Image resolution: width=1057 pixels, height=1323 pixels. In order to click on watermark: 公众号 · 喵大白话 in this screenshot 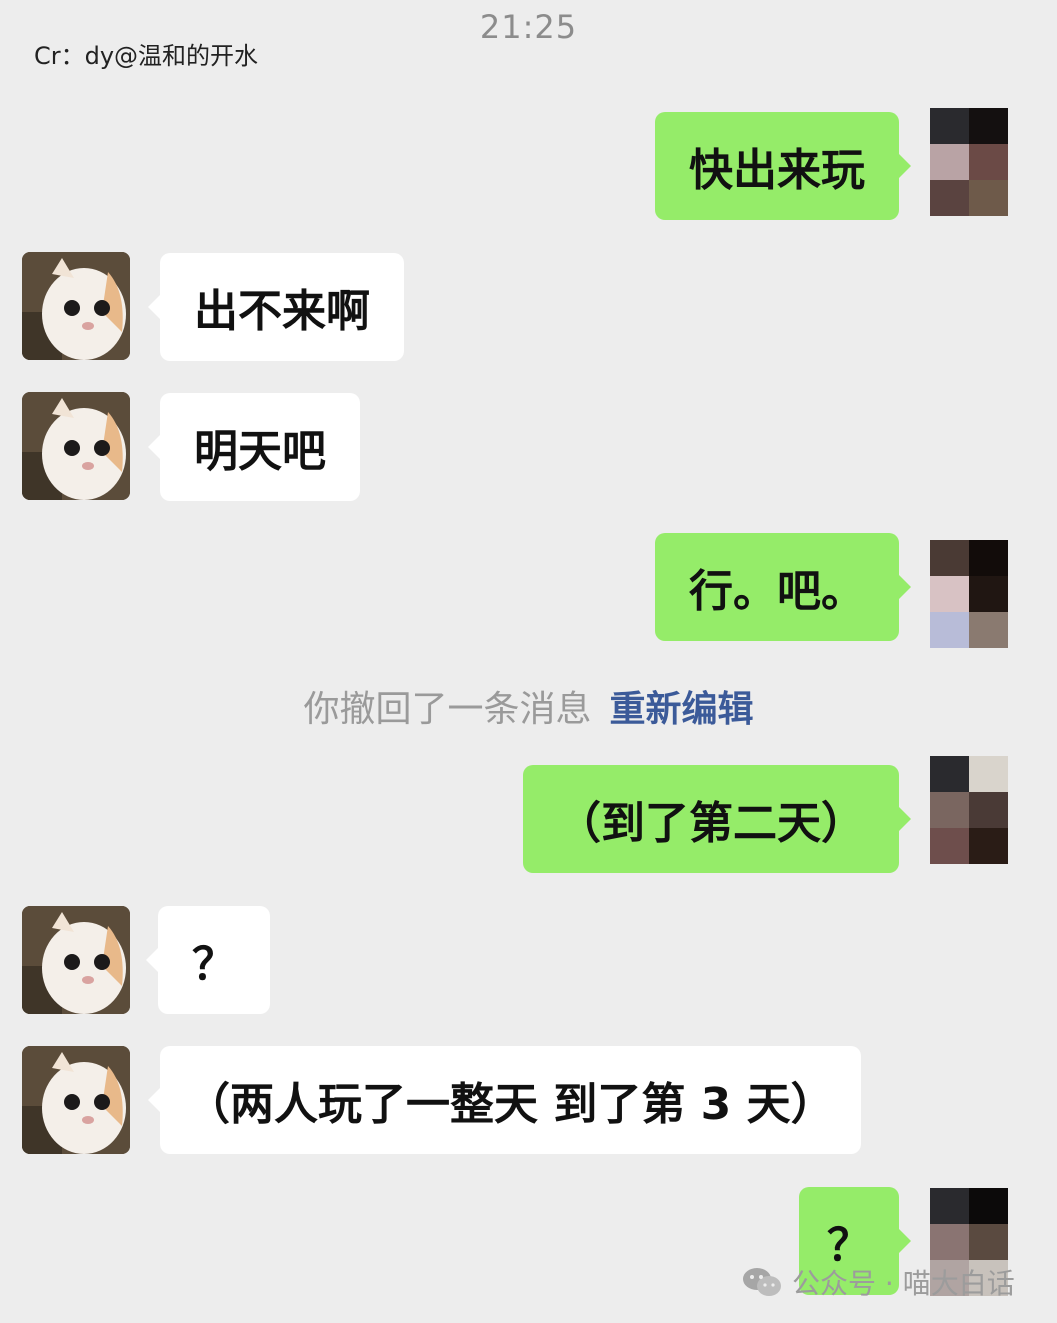, I will do `click(878, 1282)`.